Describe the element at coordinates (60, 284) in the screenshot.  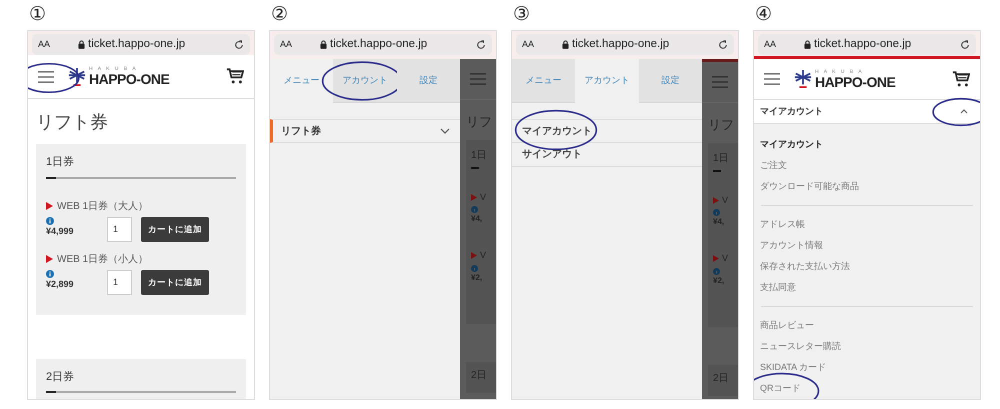
I see `price: ¥2,899` at that location.